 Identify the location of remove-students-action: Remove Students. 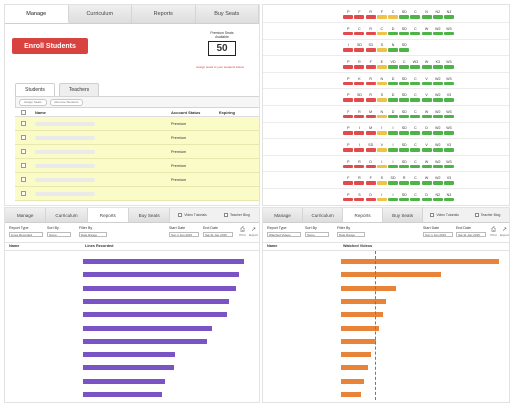
(66, 102).